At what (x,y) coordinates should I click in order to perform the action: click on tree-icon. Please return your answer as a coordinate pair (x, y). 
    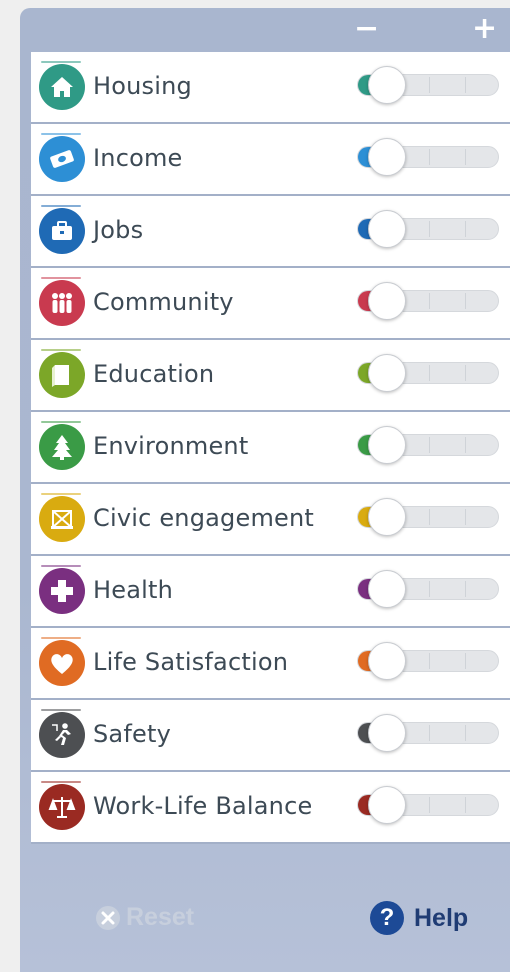
    Looking at the image, I should click on (62, 445).